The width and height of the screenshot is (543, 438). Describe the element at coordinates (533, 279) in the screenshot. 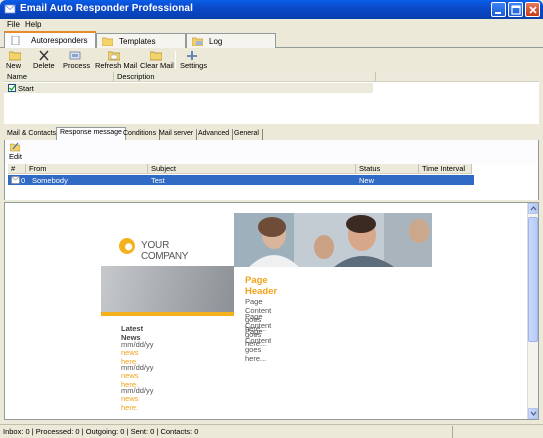

I see `scroll-thumb` at that location.